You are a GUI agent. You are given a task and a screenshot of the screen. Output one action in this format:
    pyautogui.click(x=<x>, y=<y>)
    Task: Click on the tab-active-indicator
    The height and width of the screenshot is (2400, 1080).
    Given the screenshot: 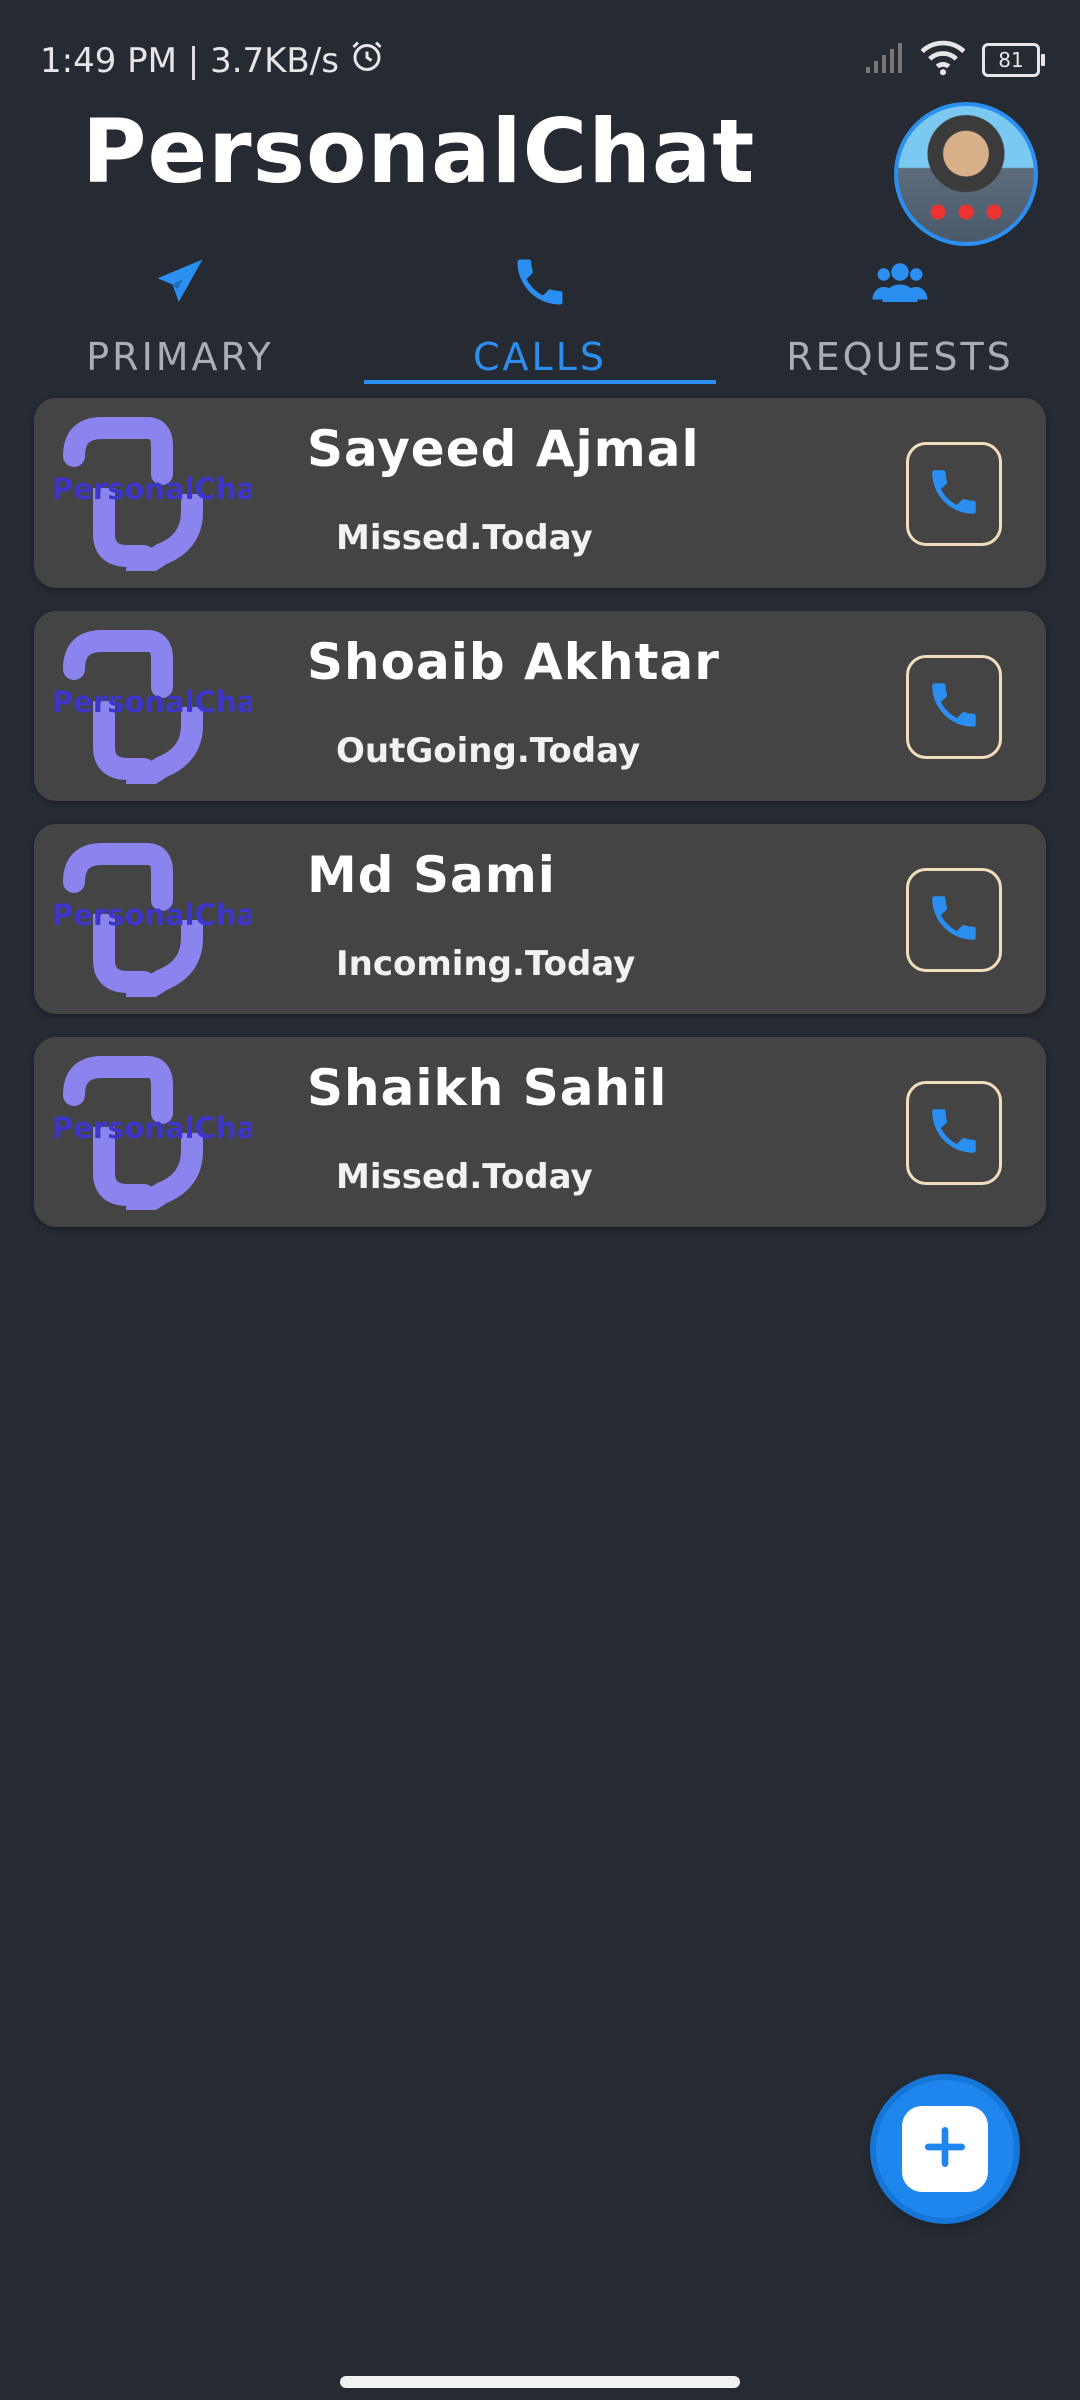 What is the action you would take?
    pyautogui.click(x=540, y=382)
    